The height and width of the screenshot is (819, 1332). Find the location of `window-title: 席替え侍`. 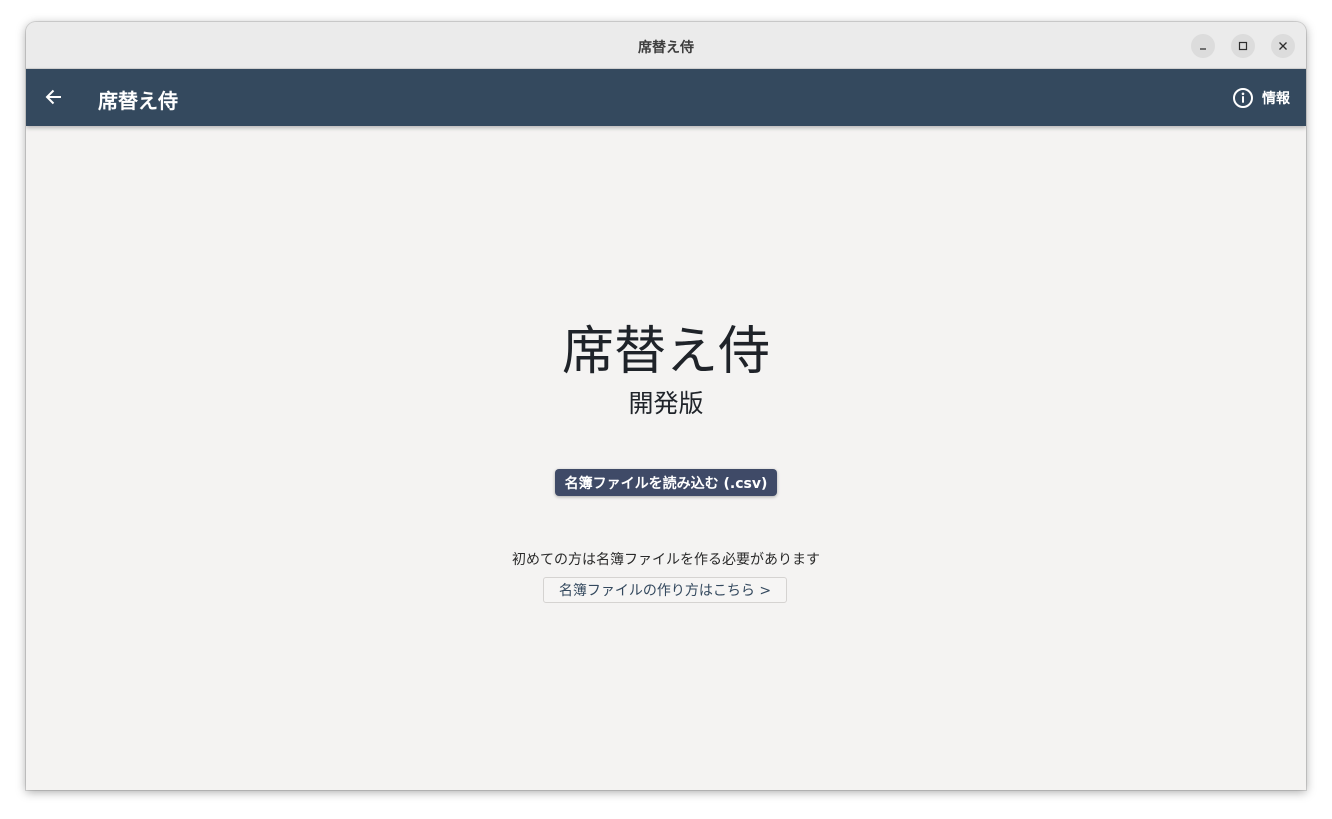

window-title: 席替え侍 is located at coordinates (666, 48).